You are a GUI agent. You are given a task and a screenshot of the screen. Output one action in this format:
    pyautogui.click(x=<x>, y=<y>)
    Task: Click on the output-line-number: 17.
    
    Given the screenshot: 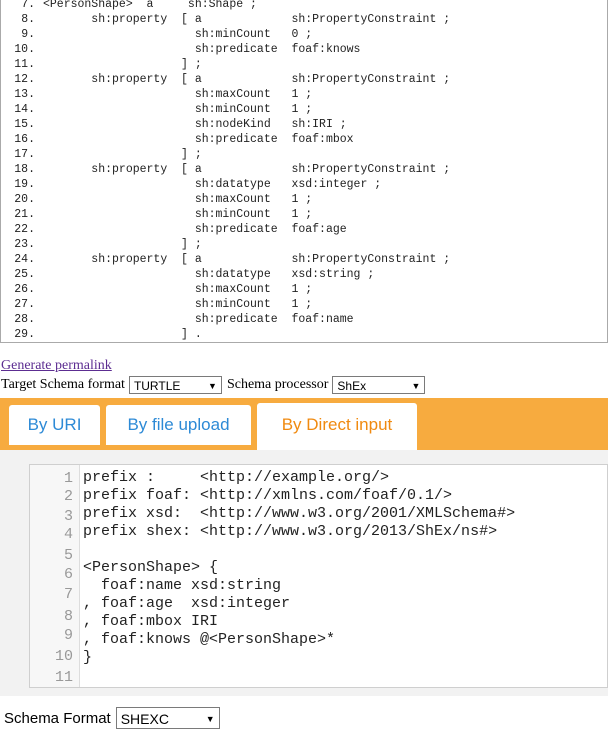 What is the action you would take?
    pyautogui.click(x=24, y=154)
    